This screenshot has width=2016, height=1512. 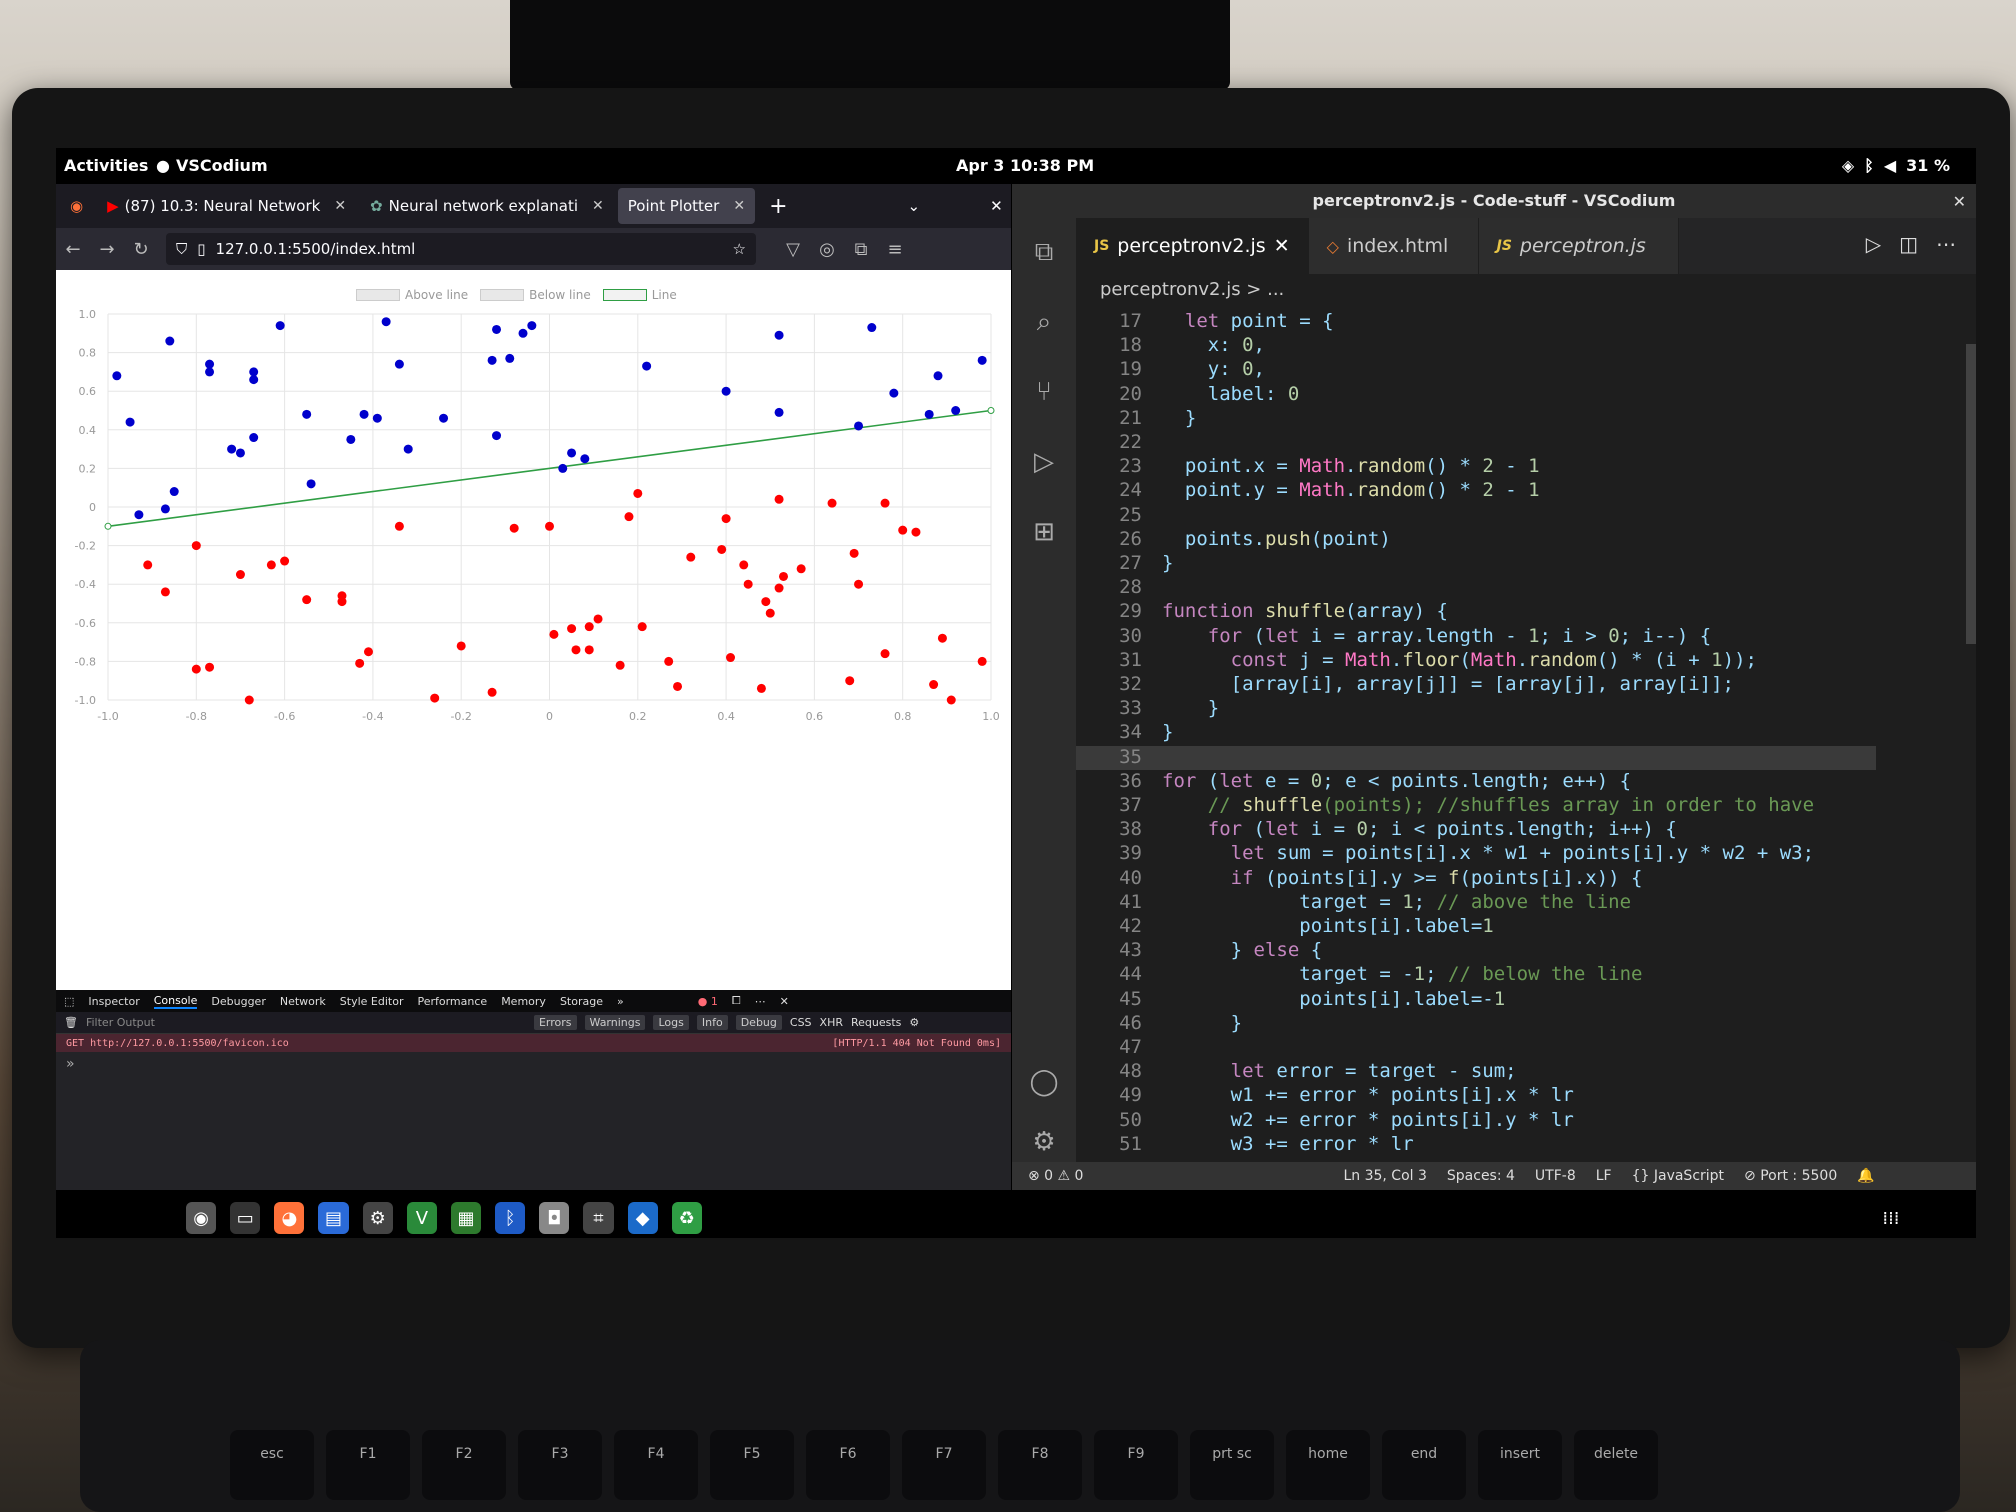 I want to click on devtools-close-icon: ✕, so click(x=784, y=1001).